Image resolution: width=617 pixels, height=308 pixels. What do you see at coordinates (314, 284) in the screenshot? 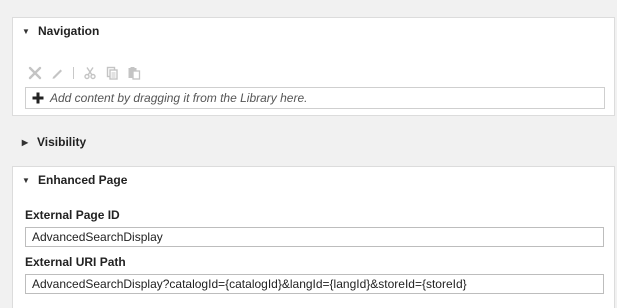
I see `external-uri-path-input` at bounding box center [314, 284].